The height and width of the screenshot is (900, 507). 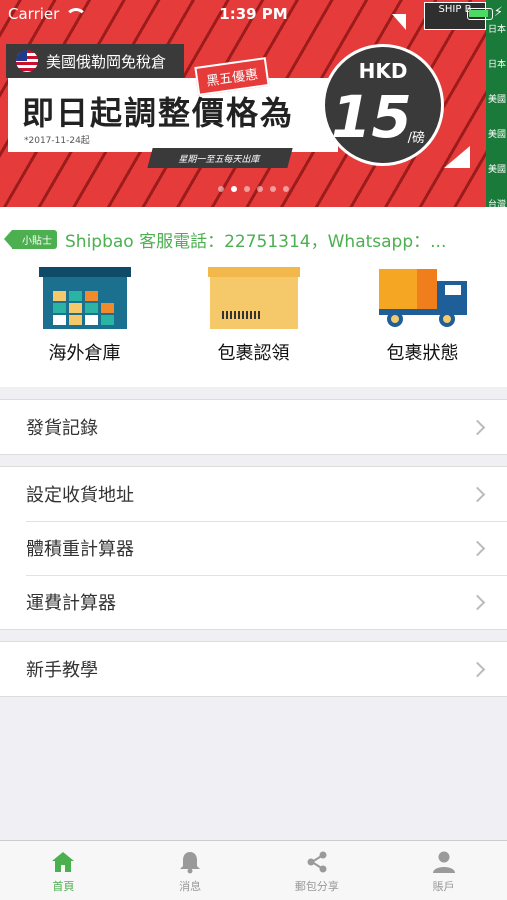 What do you see at coordinates (423, 299) in the screenshot?
I see `truck-icon` at bounding box center [423, 299].